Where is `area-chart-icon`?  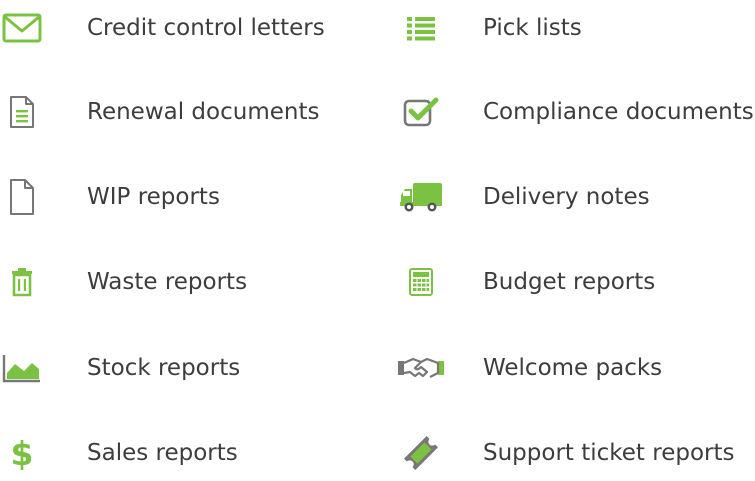
area-chart-icon is located at coordinates (26, 368).